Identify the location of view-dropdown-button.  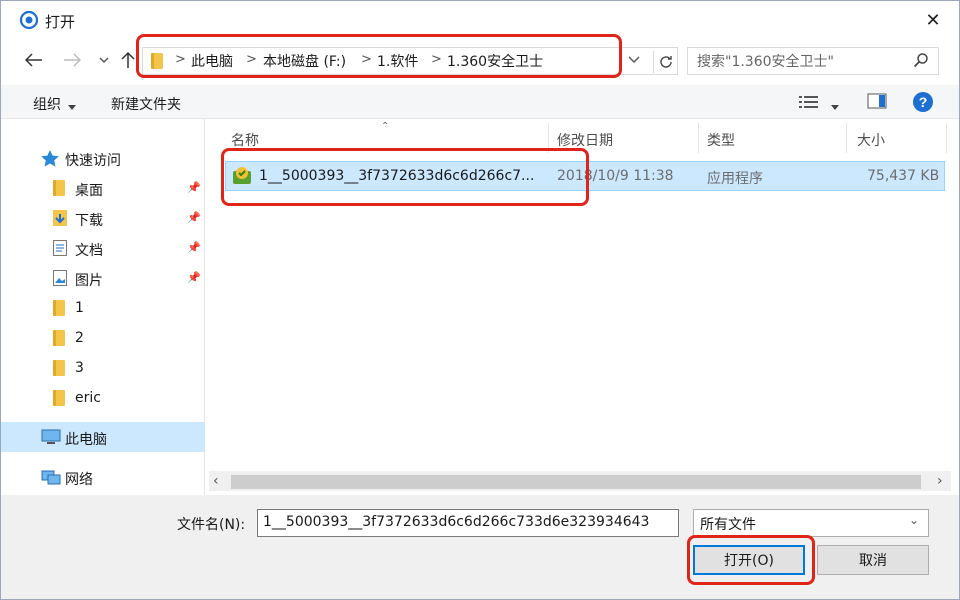
(835, 107).